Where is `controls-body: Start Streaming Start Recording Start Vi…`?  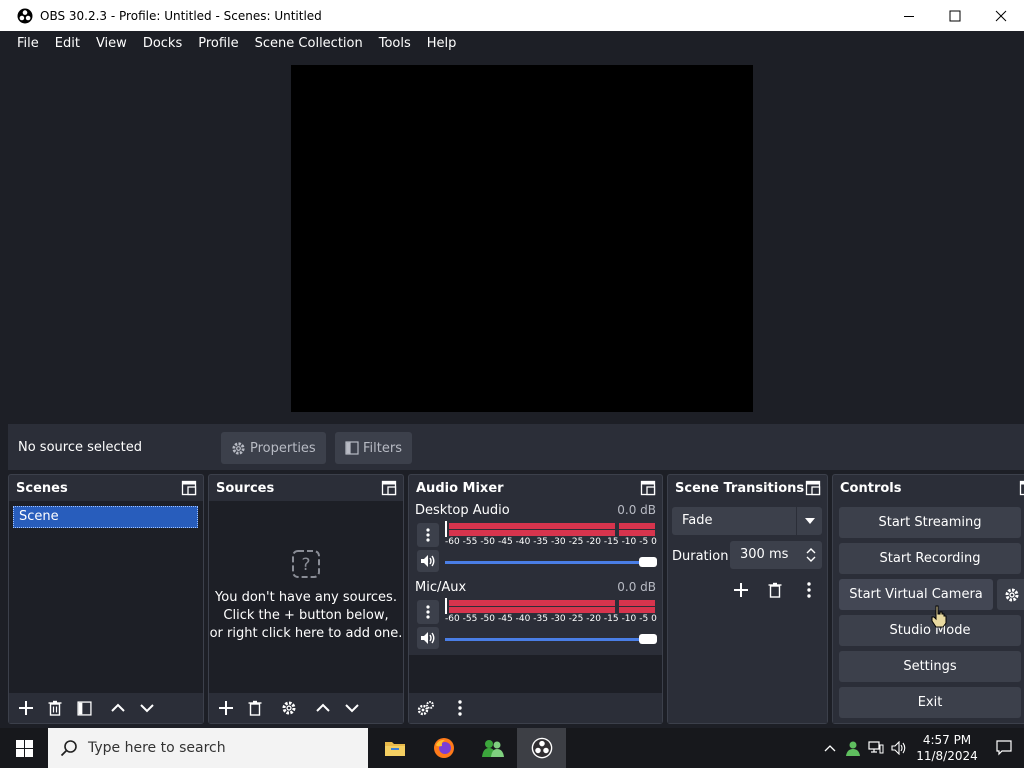 controls-body: Start Streaming Start Recording Start Vi… is located at coordinates (928, 612).